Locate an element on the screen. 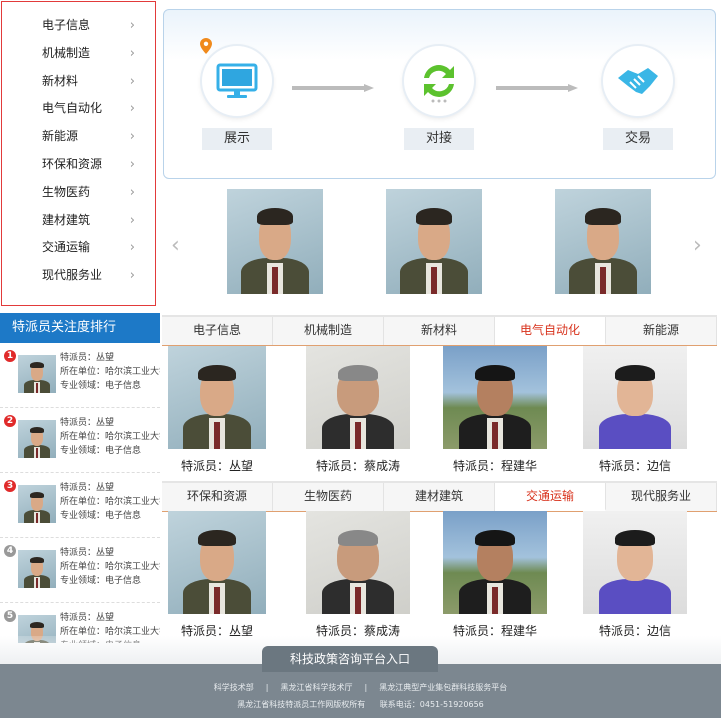 The height and width of the screenshot is (718, 721). category-label: 交通运输 is located at coordinates (66, 247).